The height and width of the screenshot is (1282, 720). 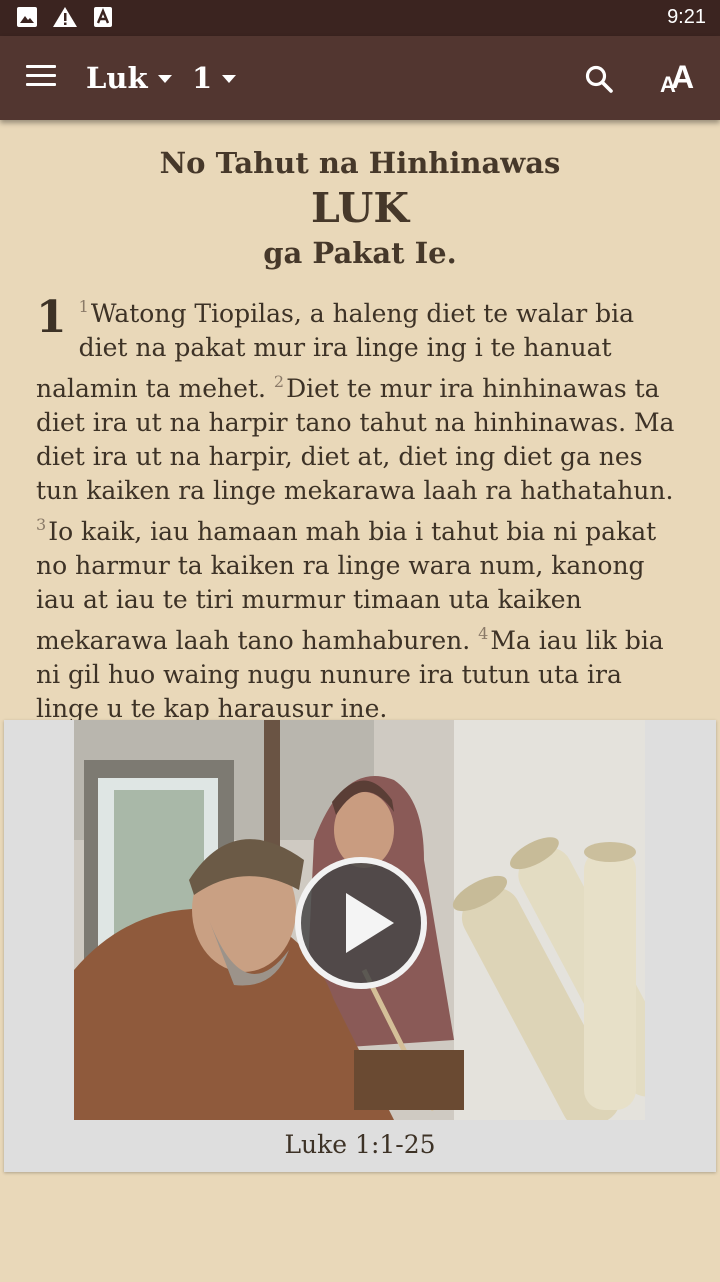 I want to click on status-bar: 9:21, so click(x=360, y=18).